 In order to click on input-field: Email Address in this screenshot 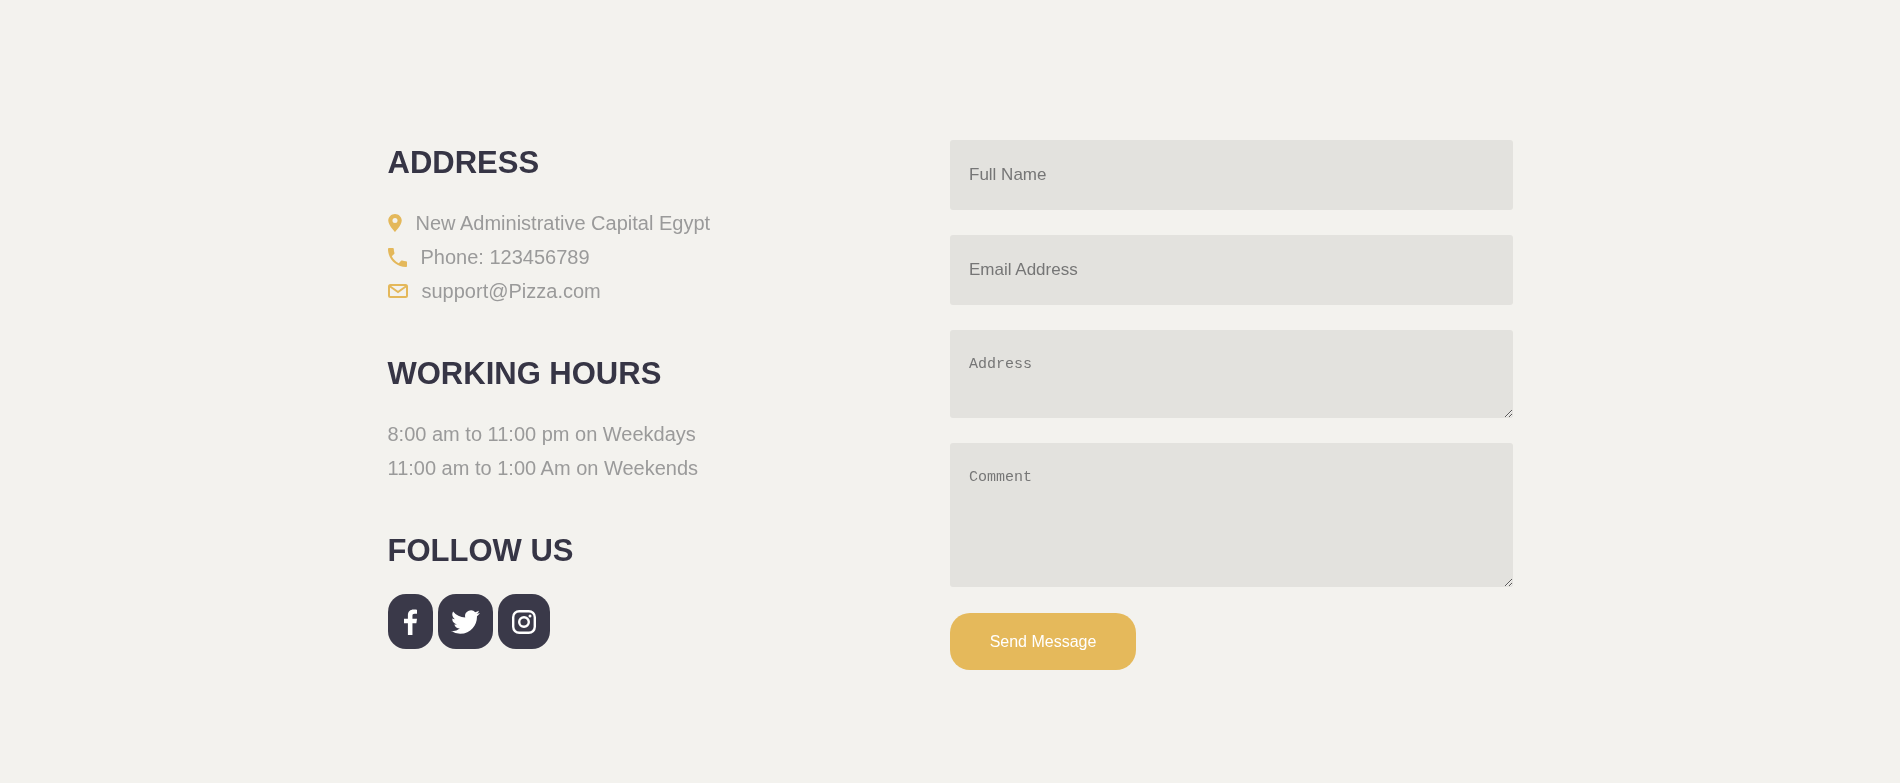, I will do `click(1231, 270)`.